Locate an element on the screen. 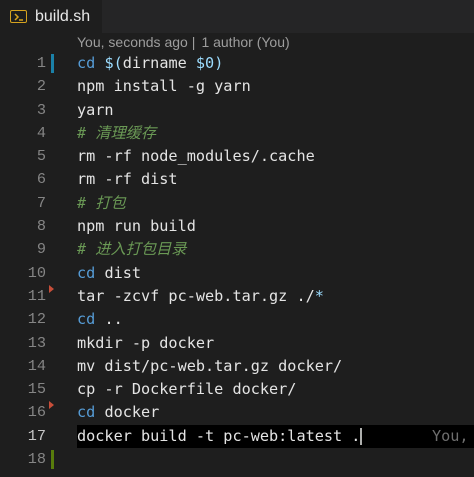 This screenshot has height=477, width=474. code-line: 12 cd .. is located at coordinates (237, 319).